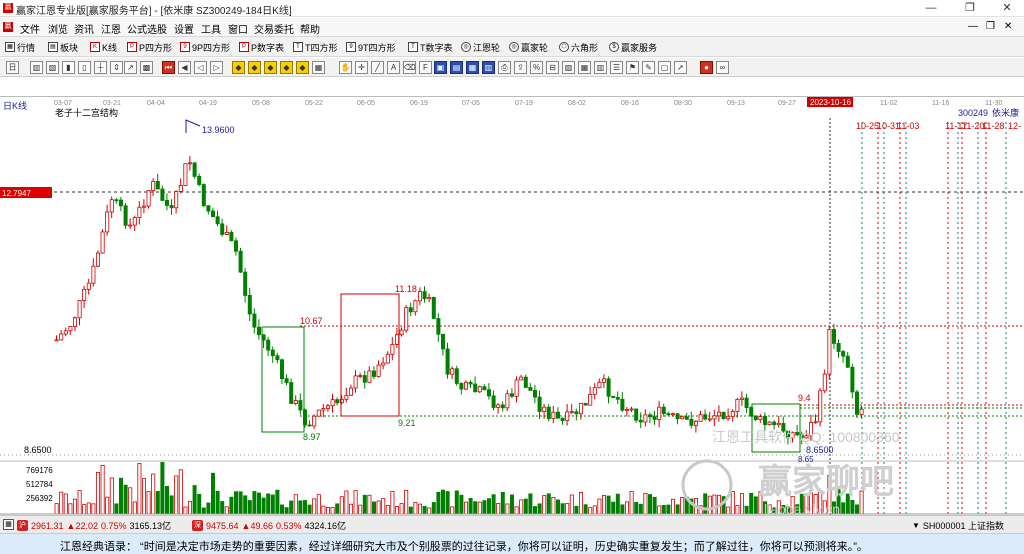 The height and width of the screenshot is (554, 1024). What do you see at coordinates (103, 47) in the screenshot?
I see `toolbar-kline-button: K K线` at bounding box center [103, 47].